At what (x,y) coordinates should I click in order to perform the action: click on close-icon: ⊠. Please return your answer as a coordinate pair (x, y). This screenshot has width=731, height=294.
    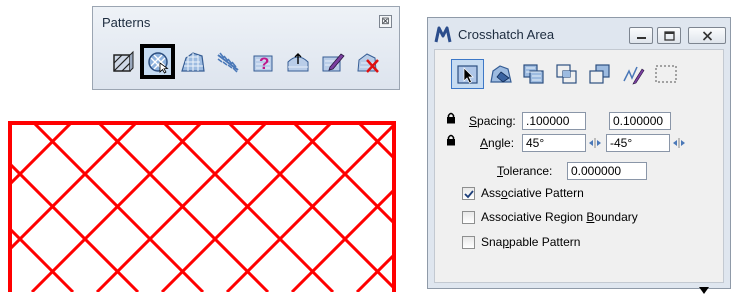
    Looking at the image, I should click on (385, 21).